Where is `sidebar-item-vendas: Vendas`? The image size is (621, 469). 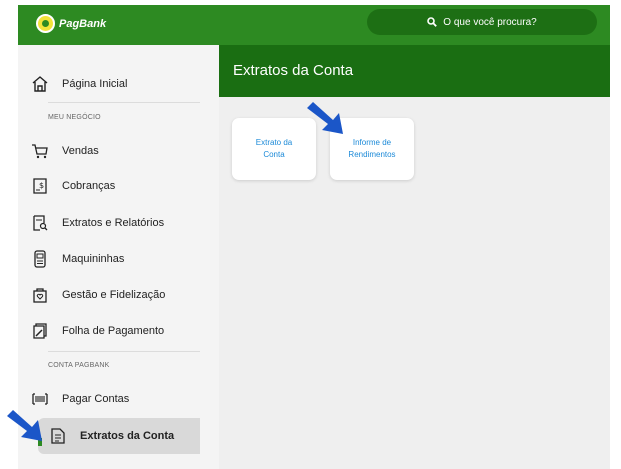 sidebar-item-vendas: Vendas is located at coordinates (111, 151).